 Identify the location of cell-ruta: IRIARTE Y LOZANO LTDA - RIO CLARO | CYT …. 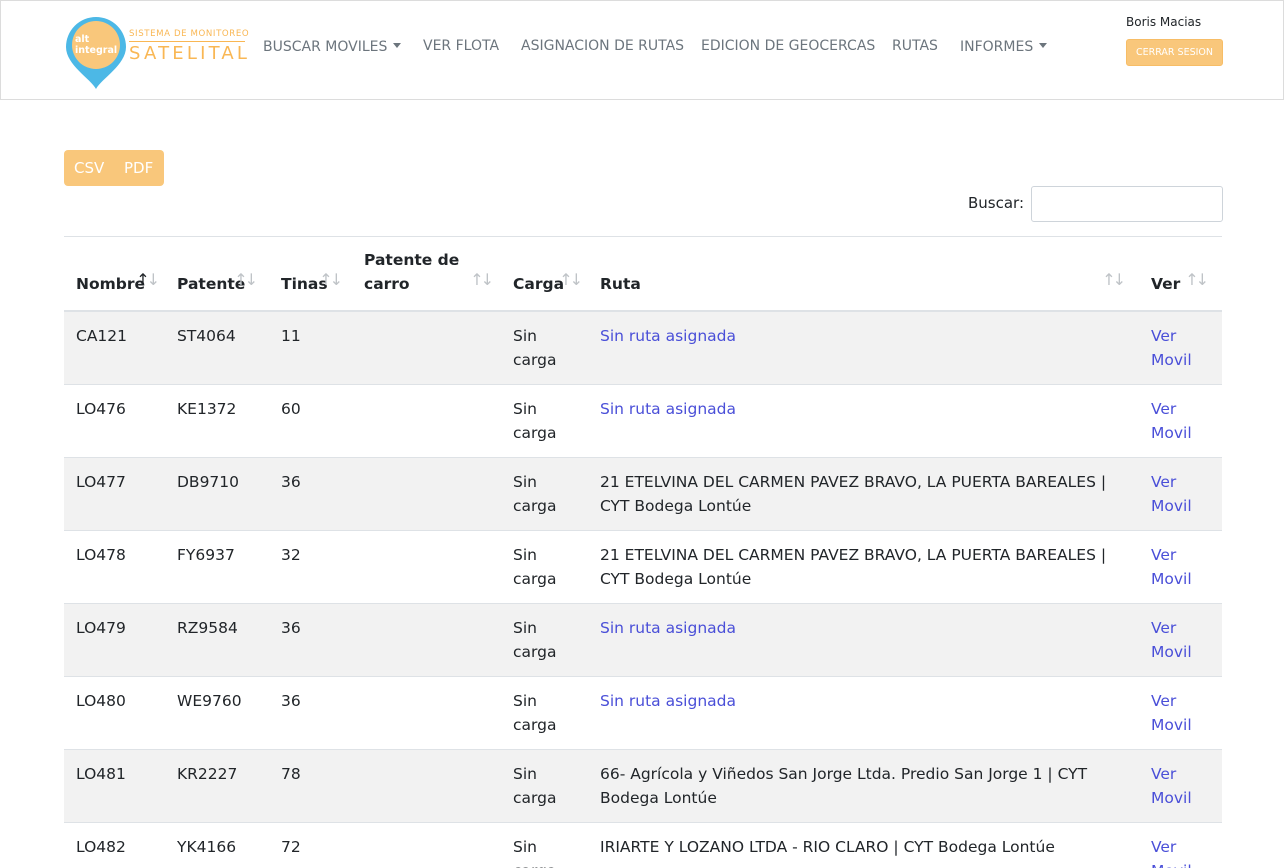
(863, 844).